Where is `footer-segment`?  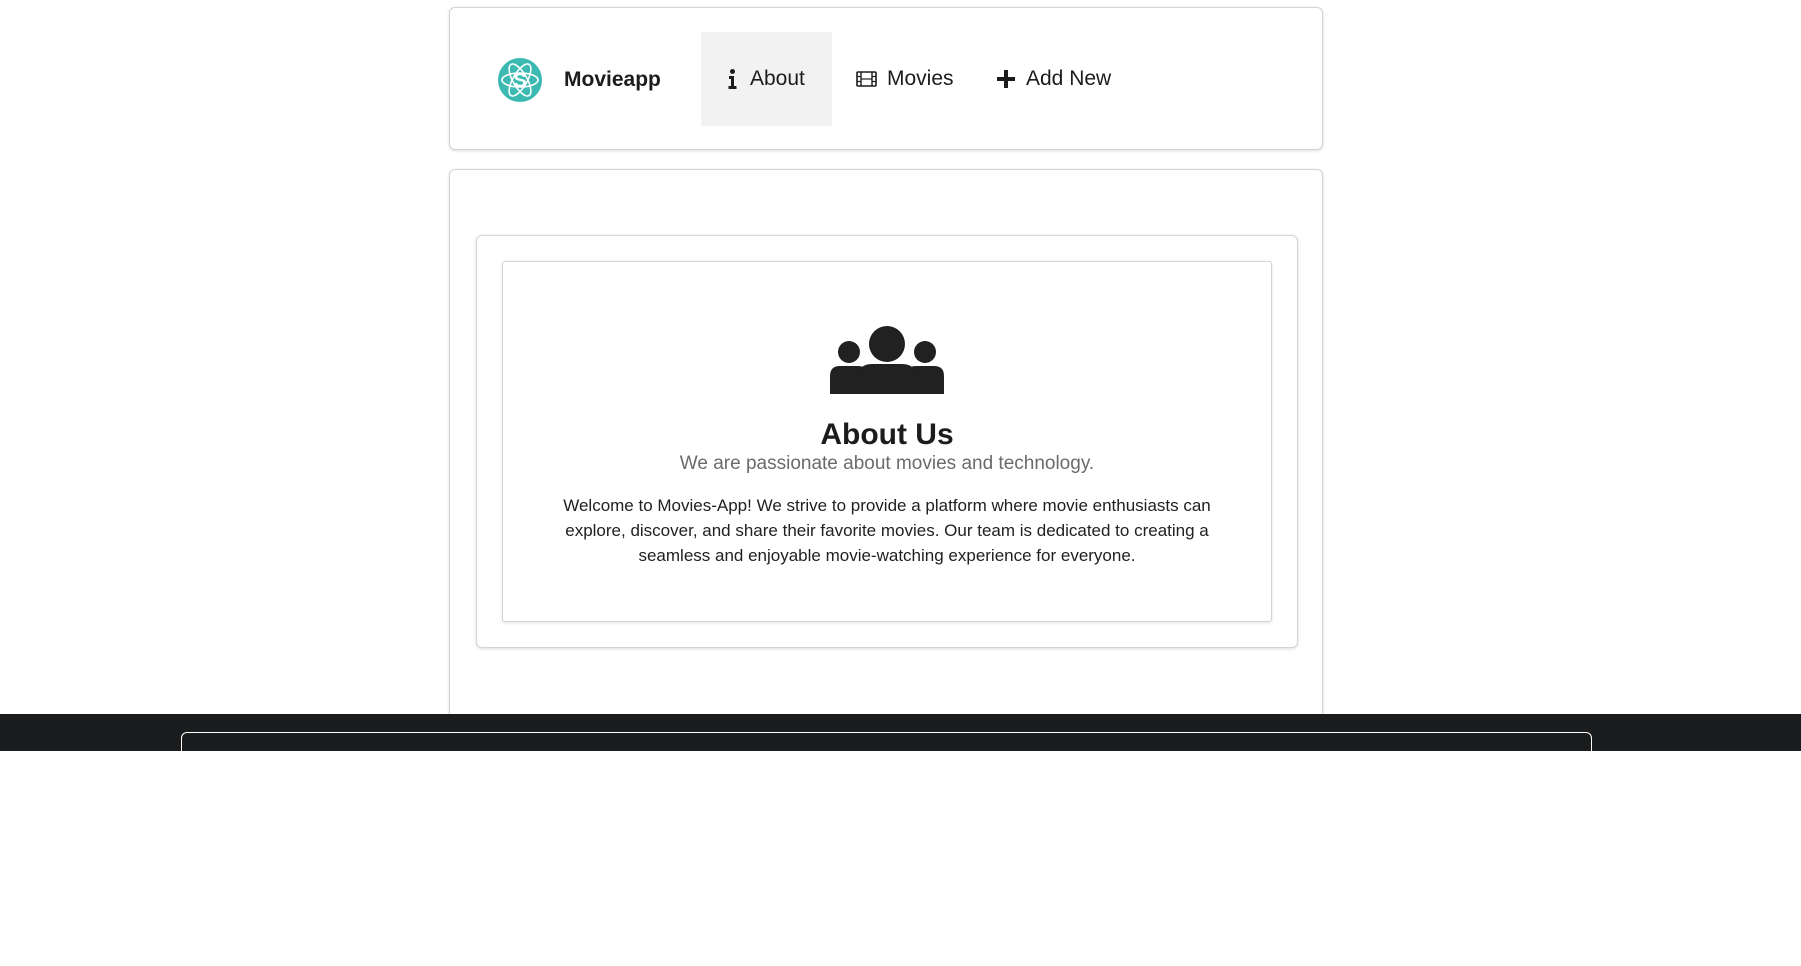
footer-segment is located at coordinates (886, 741).